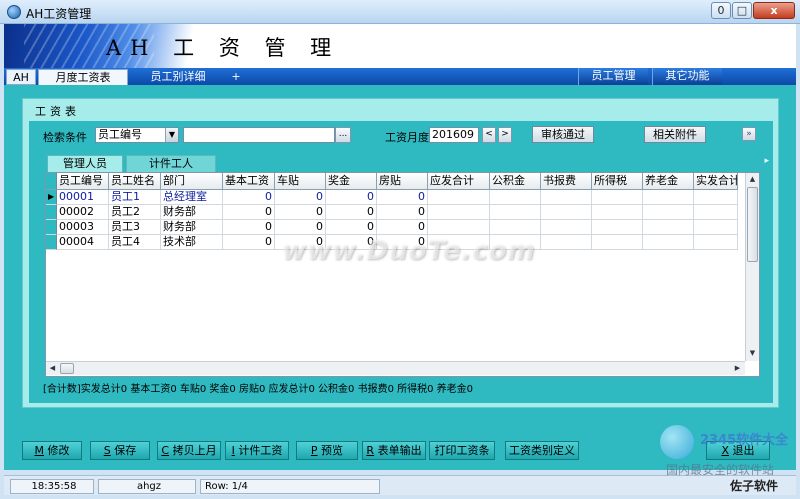  What do you see at coordinates (687, 76) in the screenshot?
I see `other-functions-button: 其它功能` at bounding box center [687, 76].